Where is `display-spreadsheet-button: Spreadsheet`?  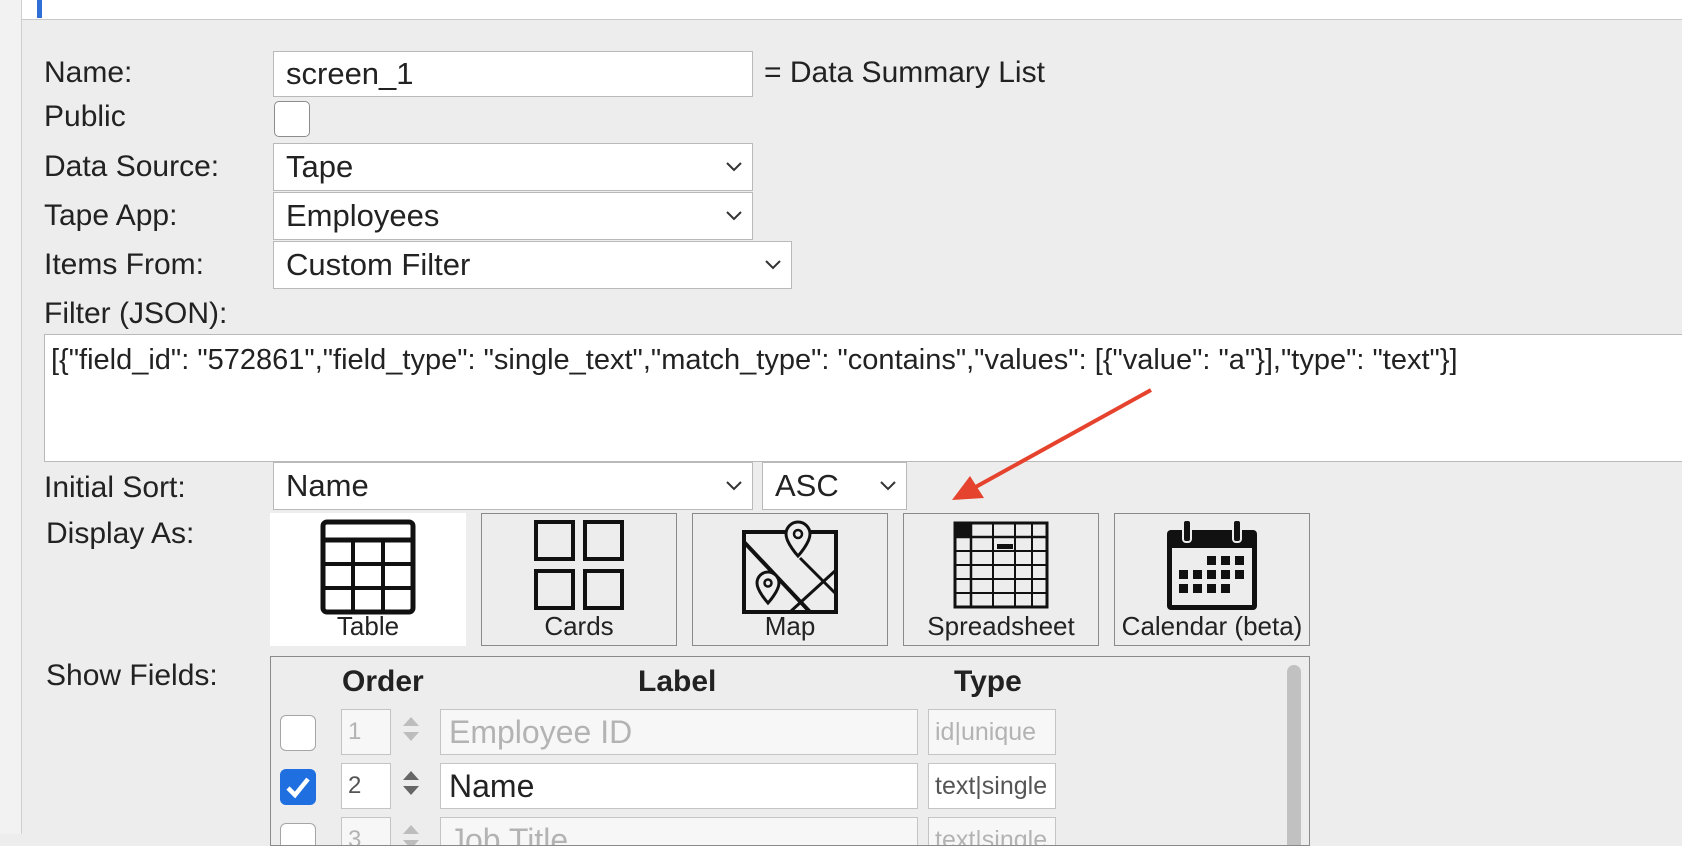
display-spreadsheet-button: Spreadsheet is located at coordinates (1001, 579).